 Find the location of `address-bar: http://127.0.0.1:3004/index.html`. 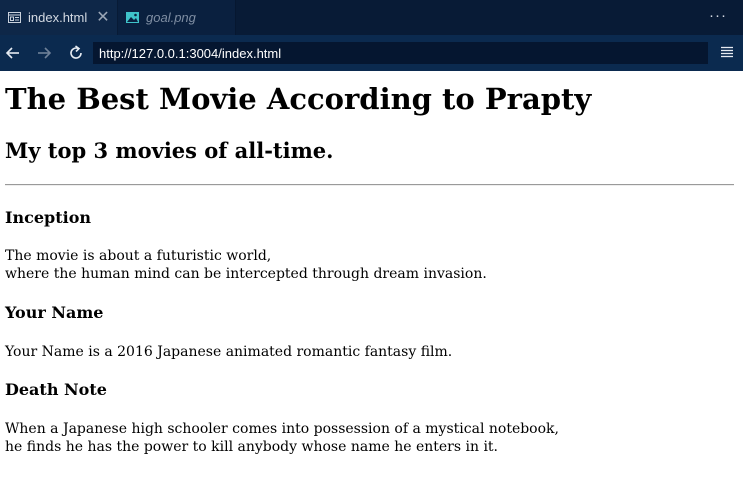

address-bar: http://127.0.0.1:3004/index.html is located at coordinates (400, 53).